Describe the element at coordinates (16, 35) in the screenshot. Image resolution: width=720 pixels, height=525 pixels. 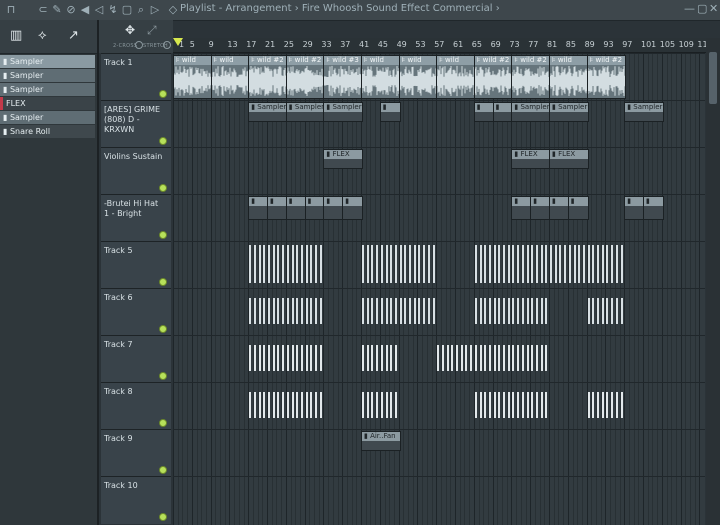
I see `piano-icon: ▥` at that location.